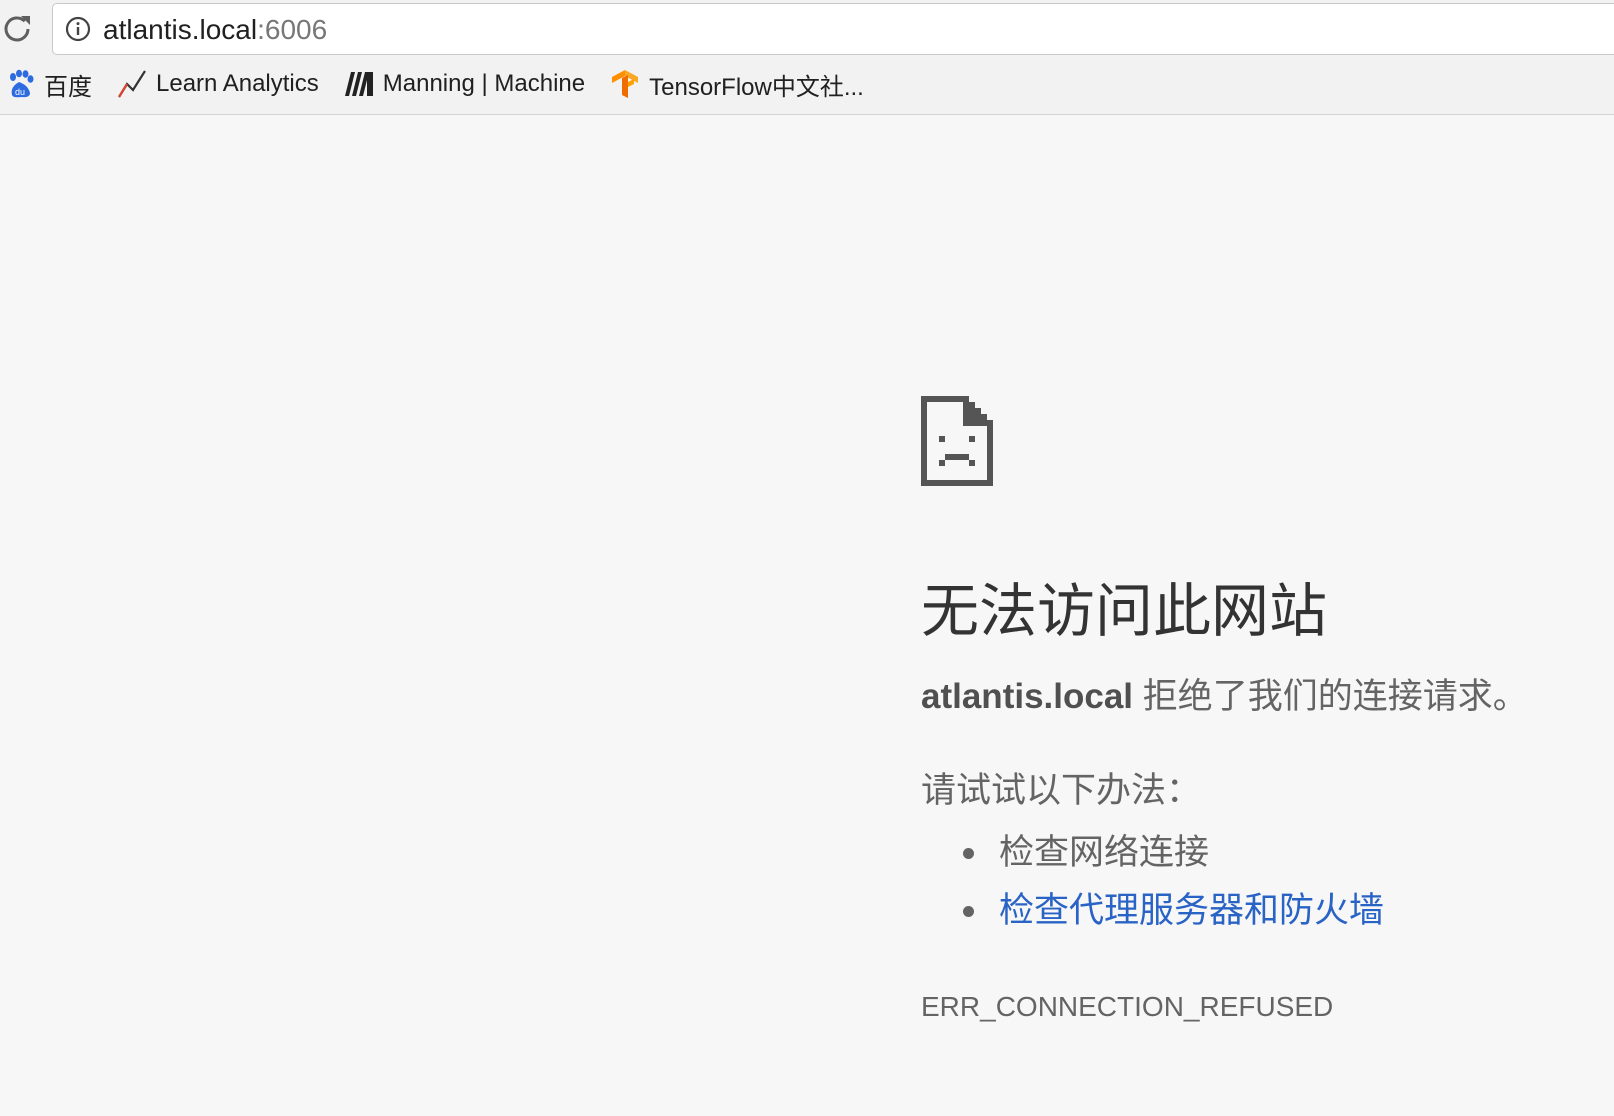 This screenshot has width=1614, height=1116. What do you see at coordinates (17, 29) in the screenshot?
I see `reload-icon` at bounding box center [17, 29].